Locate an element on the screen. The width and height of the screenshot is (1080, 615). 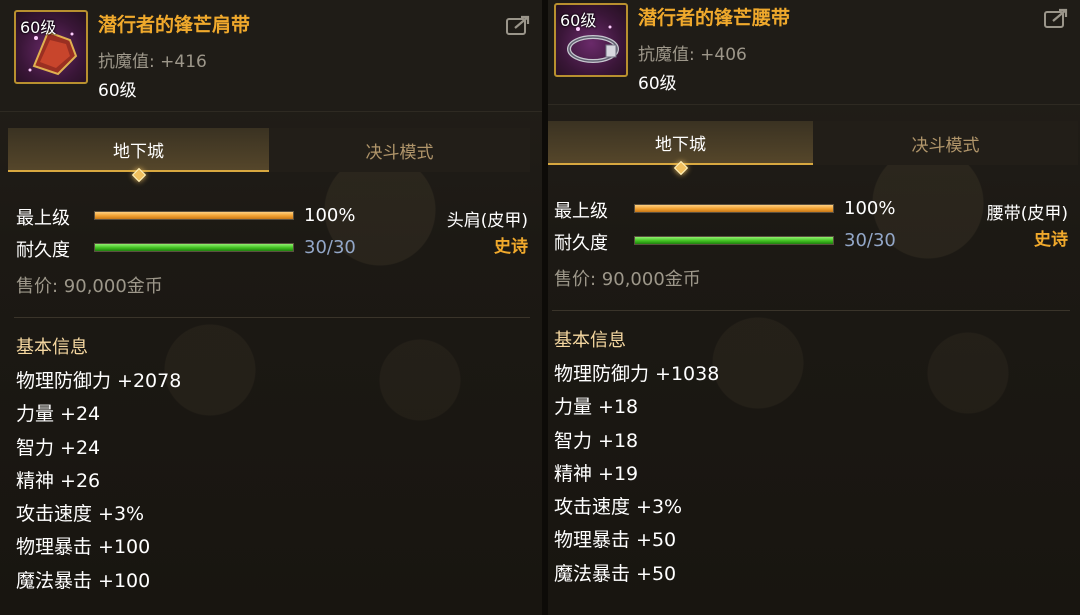
item-name: 潜行者的锋芒腰带 is located at coordinates (714, 18).